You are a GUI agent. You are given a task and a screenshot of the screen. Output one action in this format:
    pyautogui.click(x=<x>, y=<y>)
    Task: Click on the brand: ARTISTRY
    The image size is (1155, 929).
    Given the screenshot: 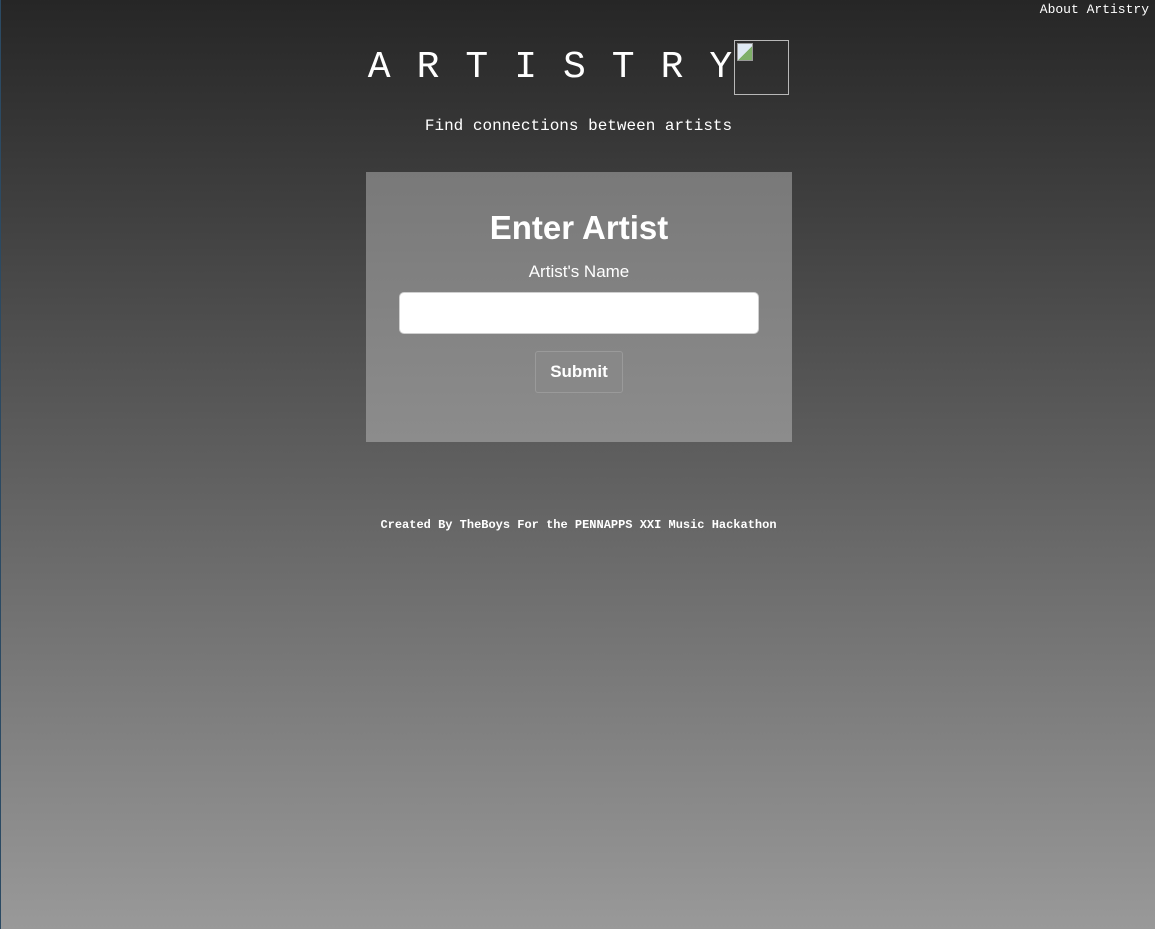 What is the action you would take?
    pyautogui.click(x=578, y=67)
    